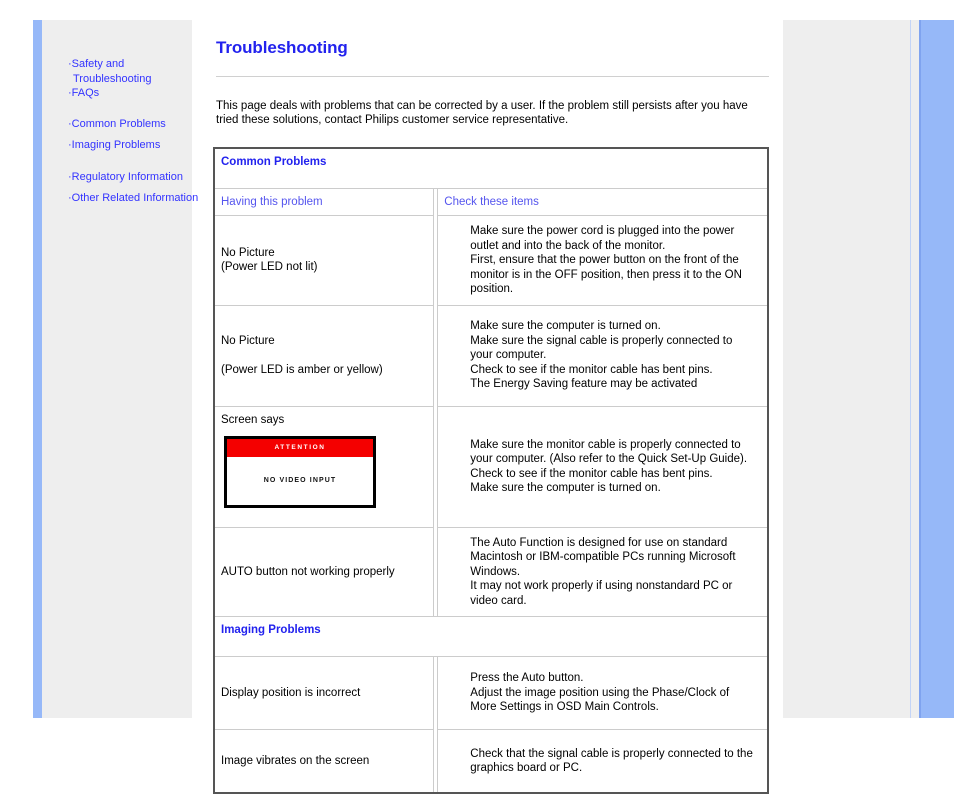 This screenshot has width=954, height=794. What do you see at coordinates (300, 447) in the screenshot?
I see `attention-banner: ATTENTION` at bounding box center [300, 447].